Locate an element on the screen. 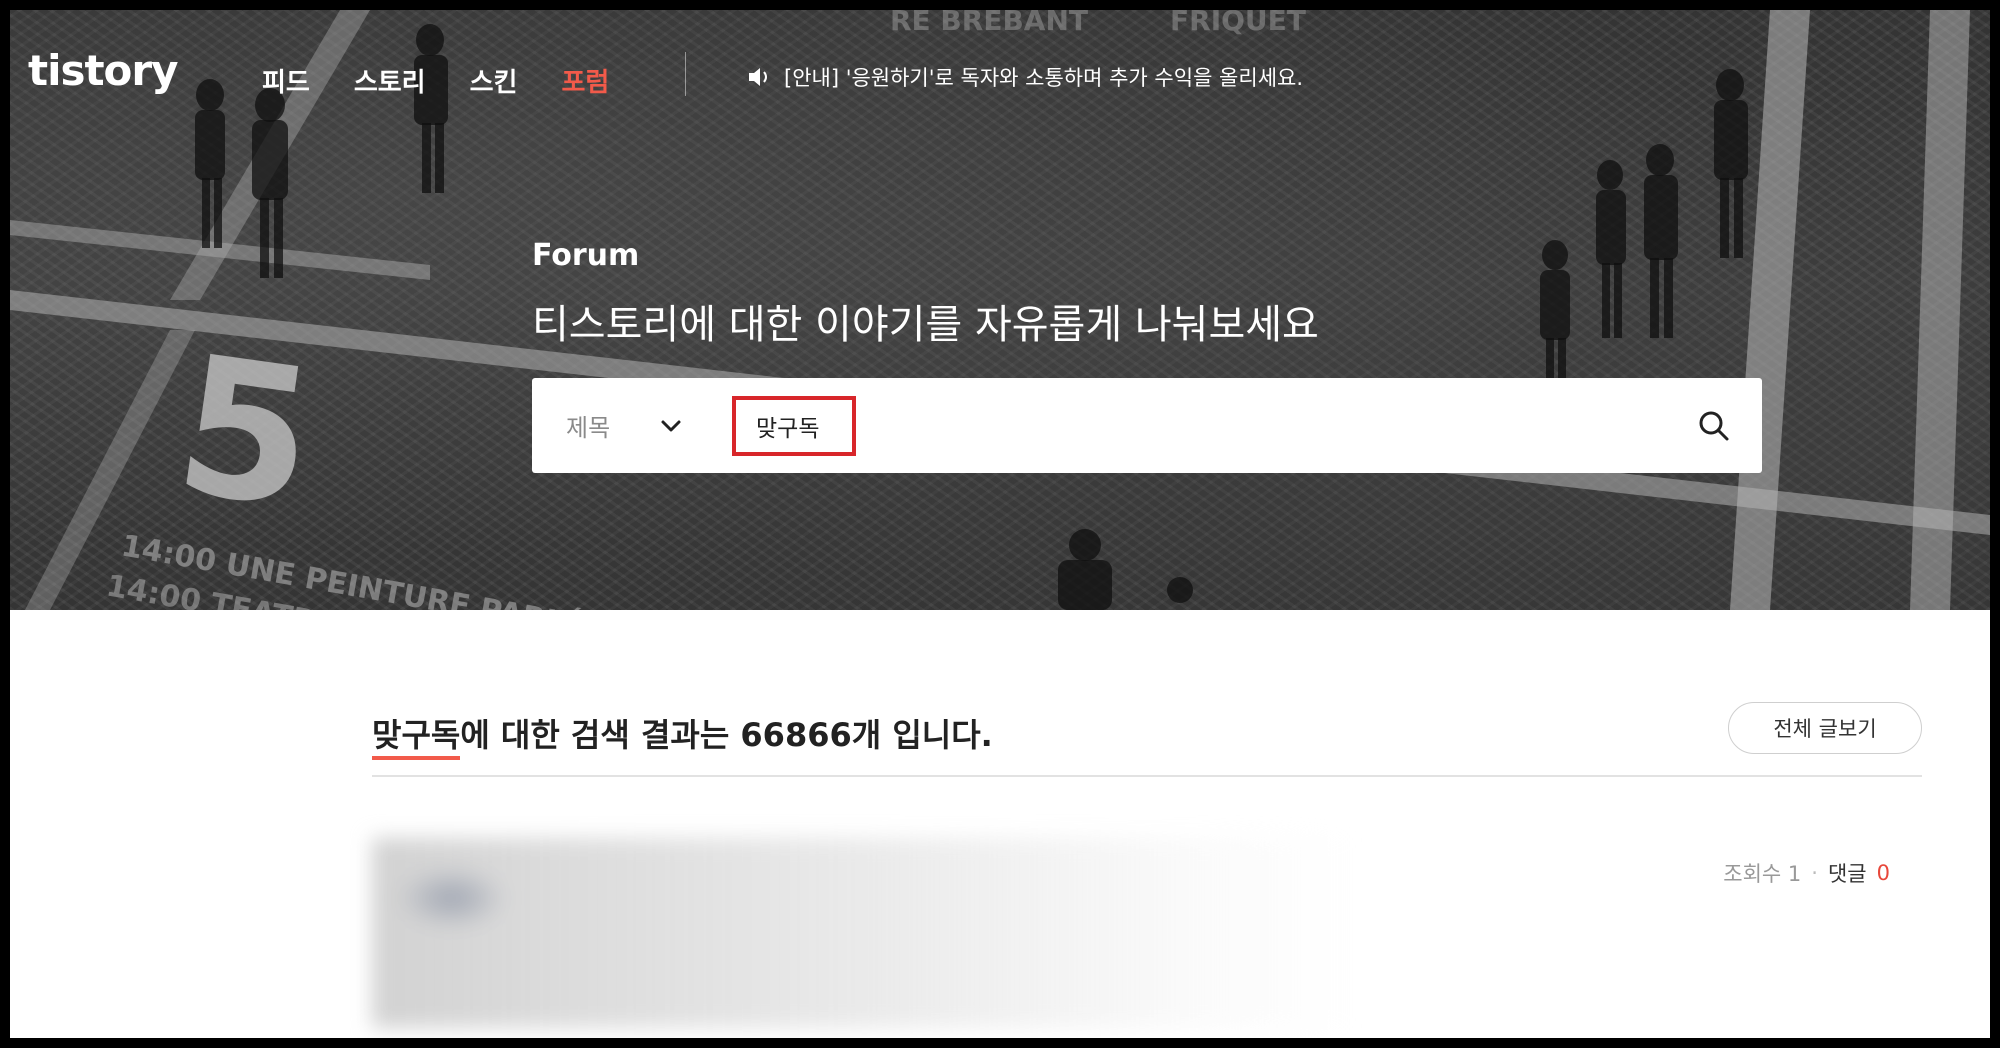 Image resolution: width=2000 pixels, height=1048 pixels. view-all-posts-button: 전체 글보기 is located at coordinates (1825, 728).